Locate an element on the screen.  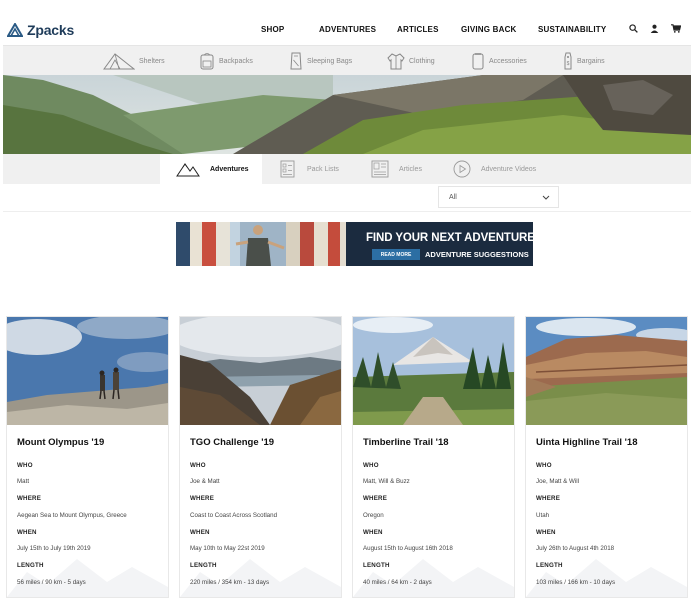
user-icon is located at coordinates (654, 28).